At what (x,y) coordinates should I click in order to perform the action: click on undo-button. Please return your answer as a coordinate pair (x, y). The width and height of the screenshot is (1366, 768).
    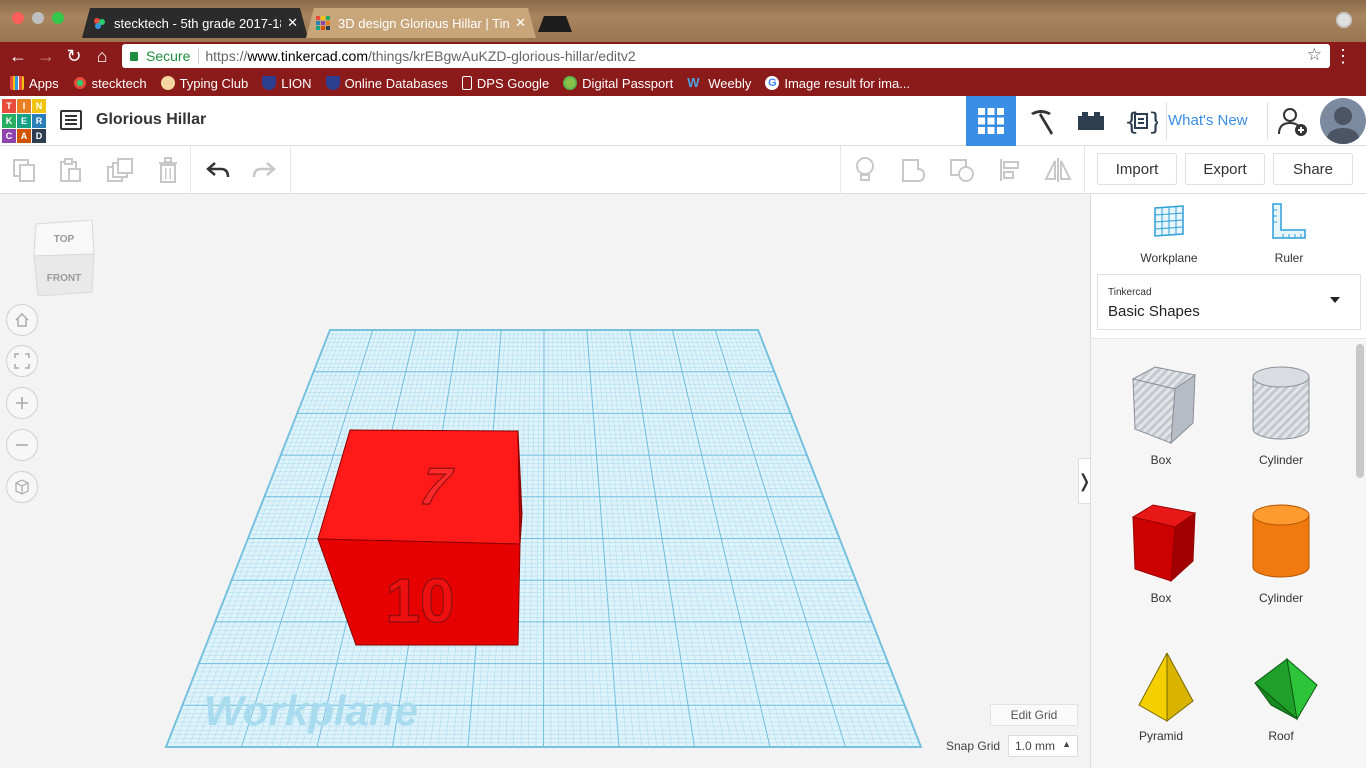
    Looking at the image, I should click on (218, 170).